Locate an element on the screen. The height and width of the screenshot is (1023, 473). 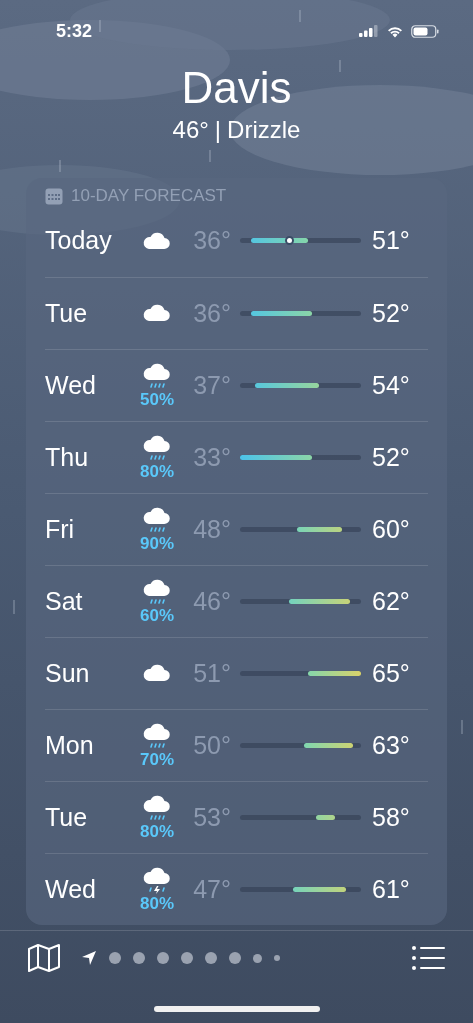
current-conditions: 46° | Drizzle is located at coordinates (236, 129).